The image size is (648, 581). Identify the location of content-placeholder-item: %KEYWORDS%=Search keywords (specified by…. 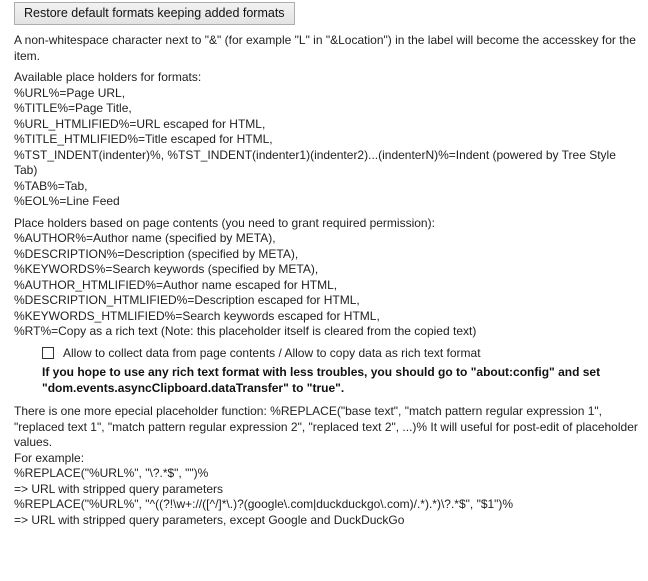
(166, 269).